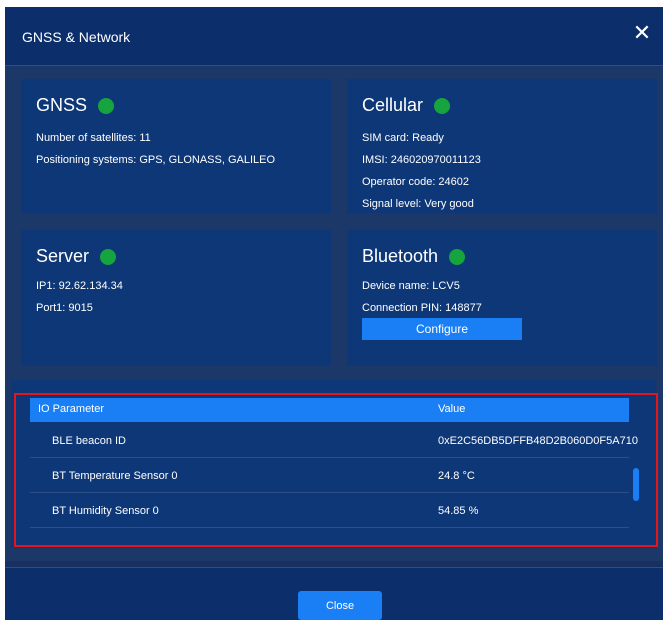  I want to click on bluetooth-connection-pin: Connection PIN: 148877, so click(422, 308).